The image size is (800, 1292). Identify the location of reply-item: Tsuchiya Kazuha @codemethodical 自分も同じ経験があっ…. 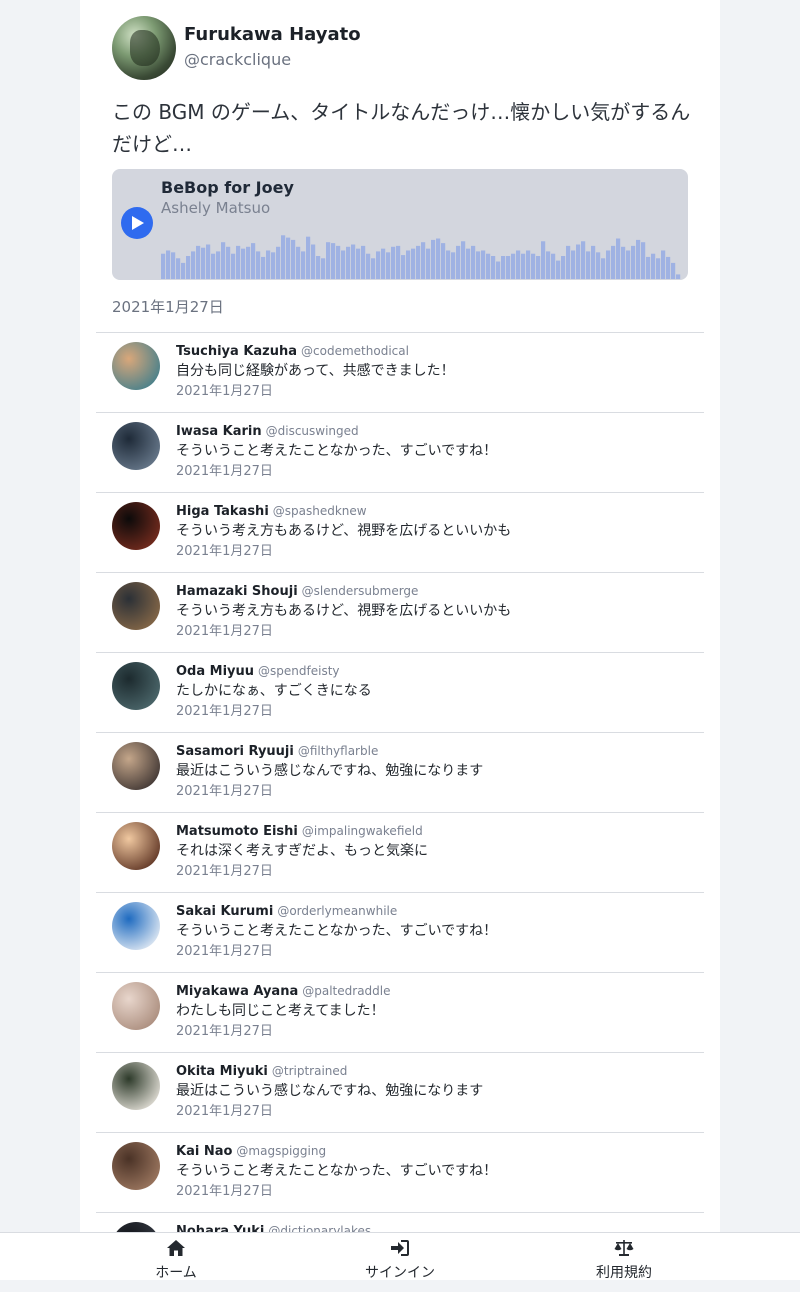
(400, 372).